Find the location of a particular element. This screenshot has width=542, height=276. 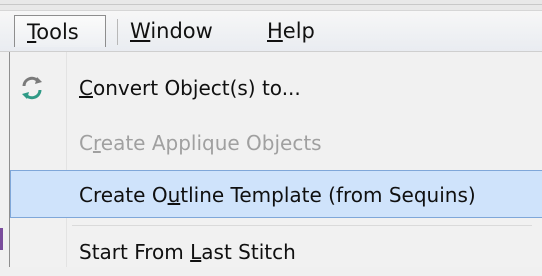

label-suffix: tline Template (from Sequins) is located at coordinates (328, 195).